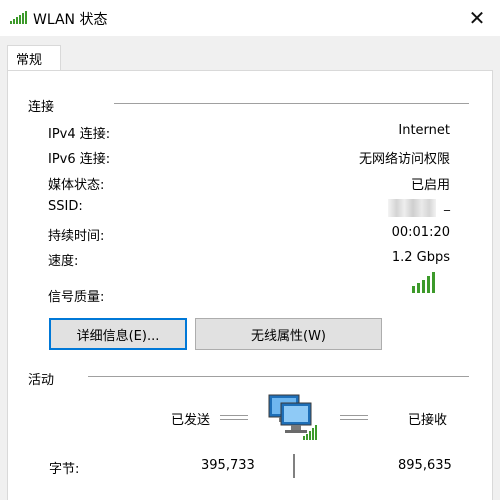 This screenshot has width=500, height=500. I want to click on sent-activity-indicator, so click(234, 417).